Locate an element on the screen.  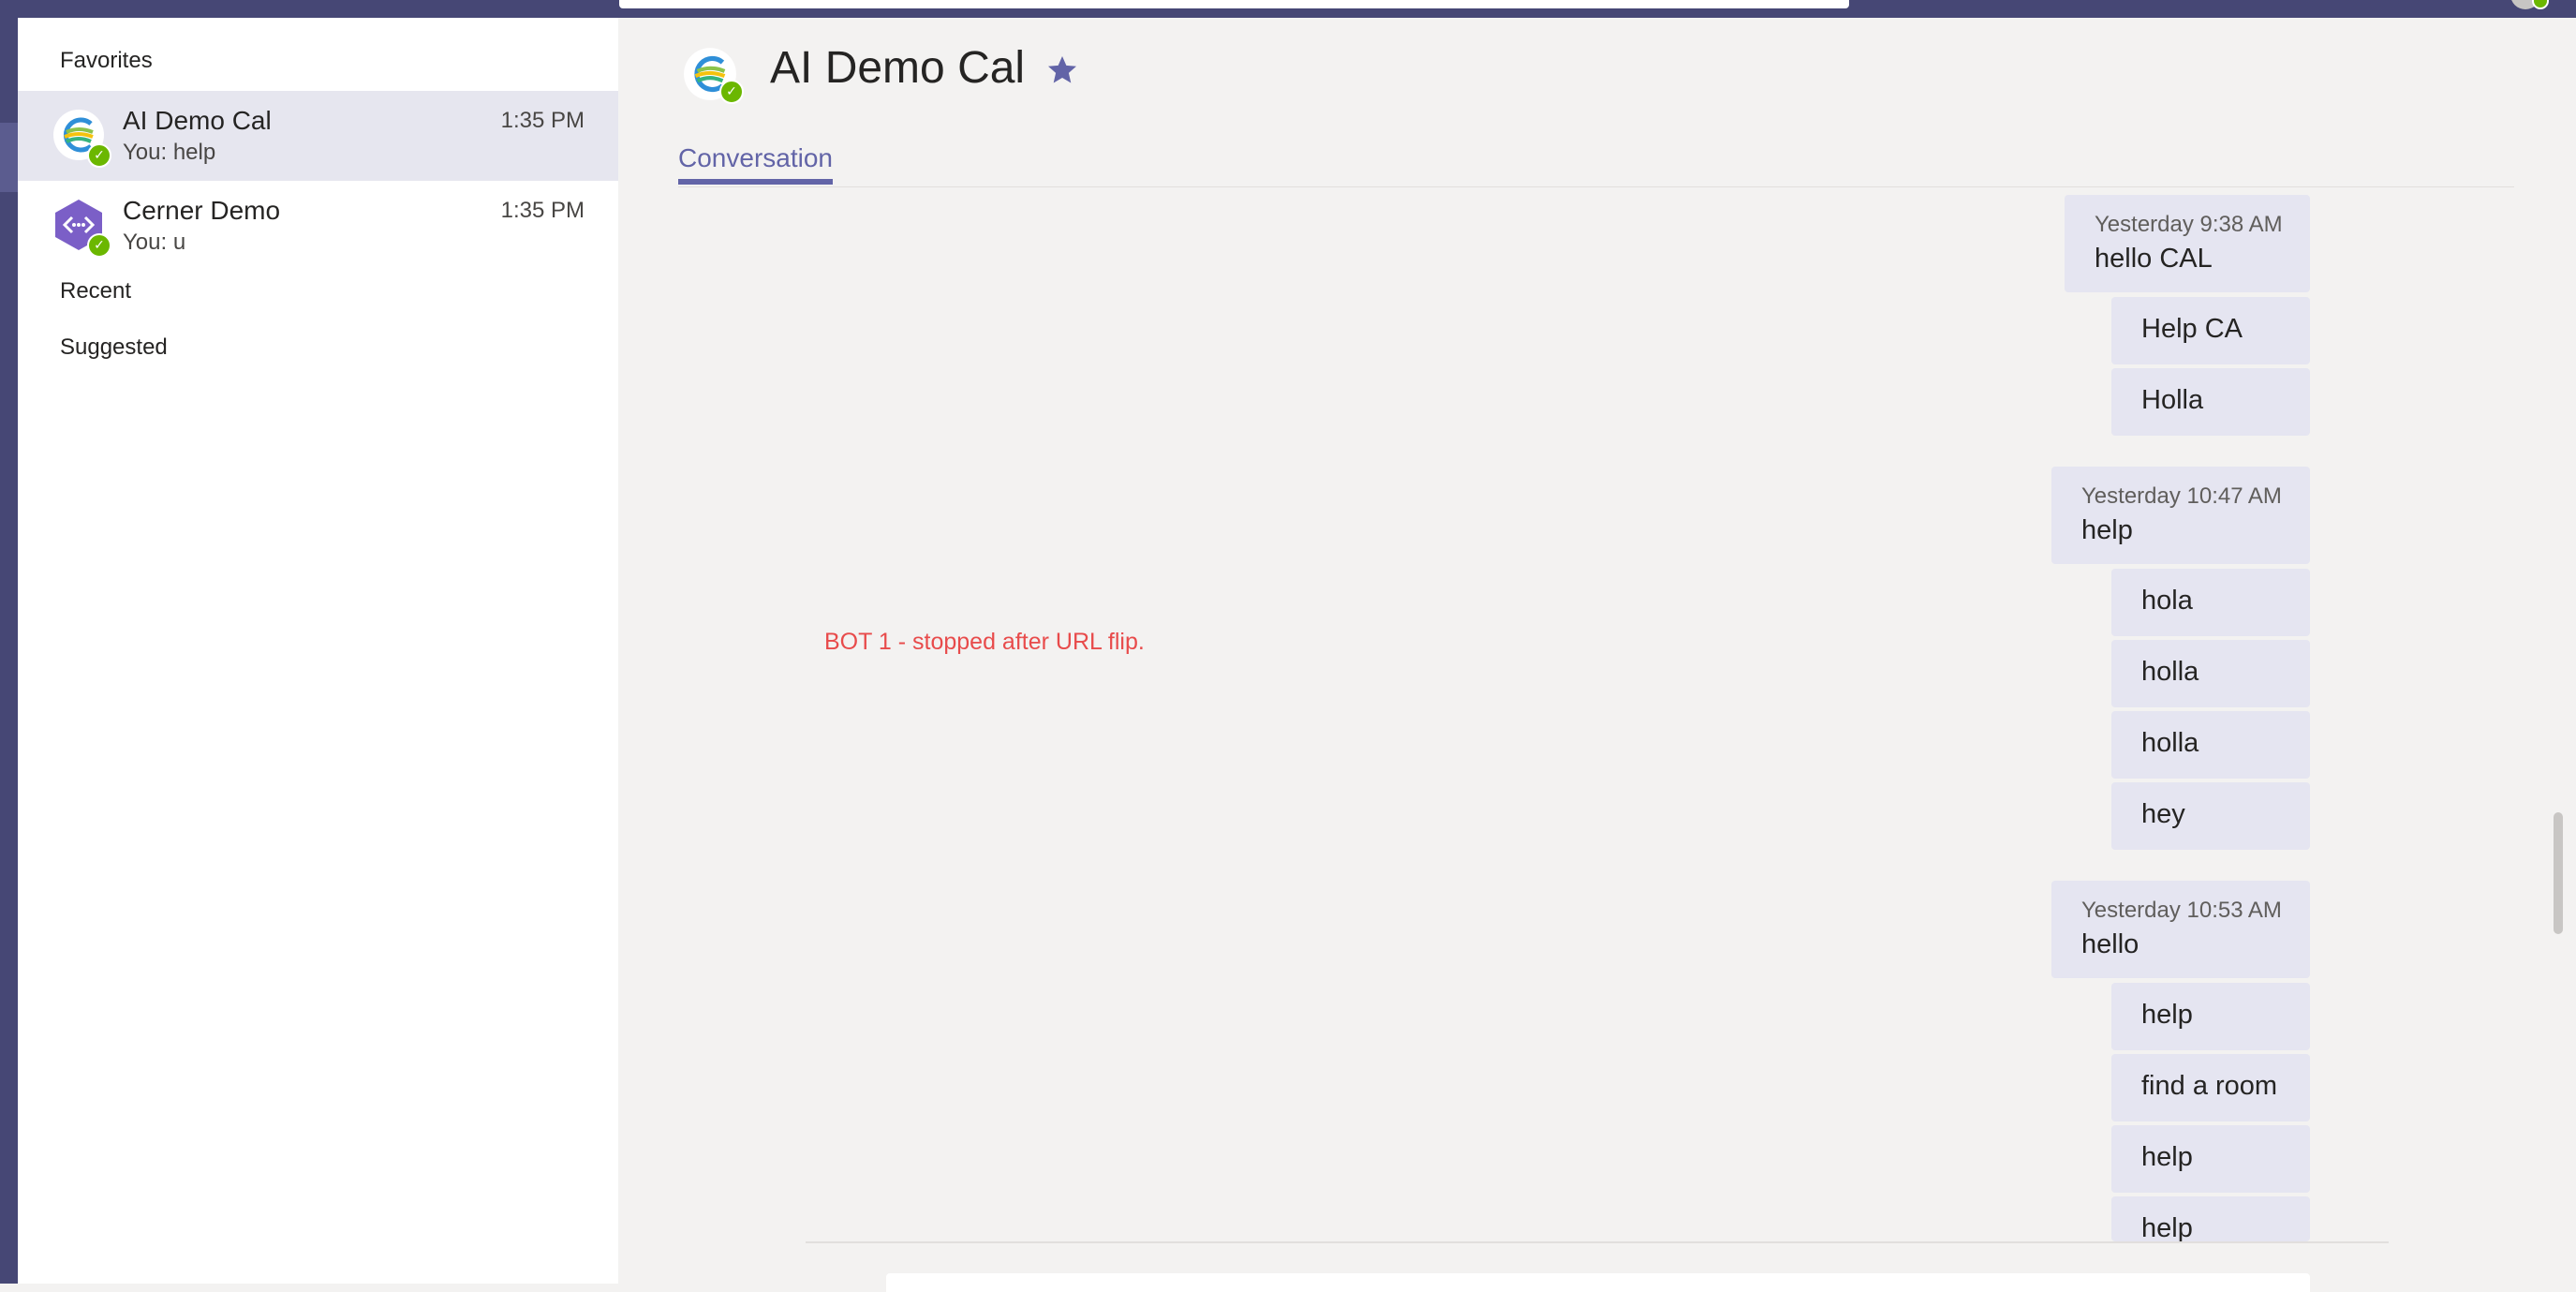
message-bubble: Help CA is located at coordinates (2210, 330).